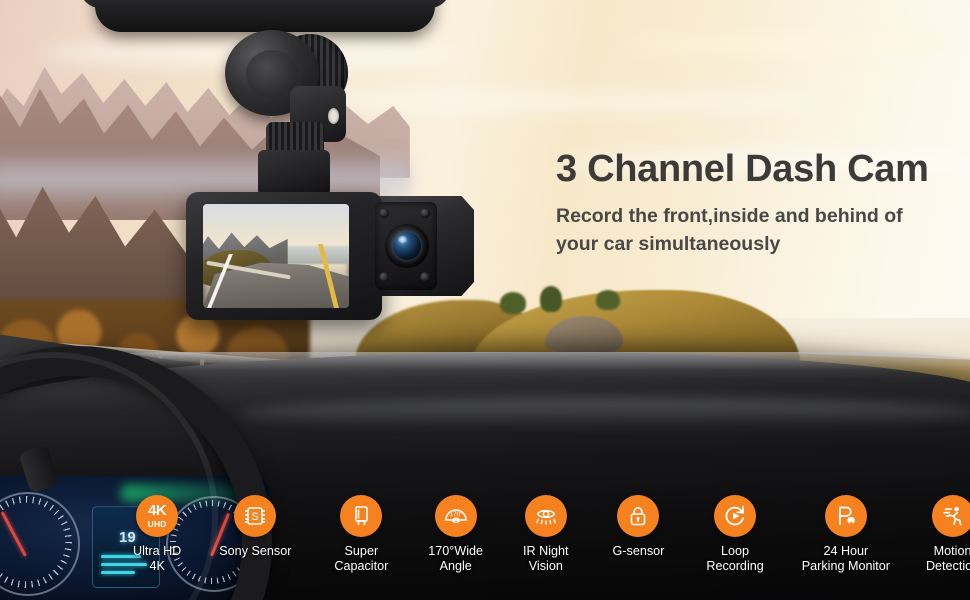 The width and height of the screenshot is (970, 600). I want to click on feature-label: 24 Hour Parking Monitor, so click(845, 559).